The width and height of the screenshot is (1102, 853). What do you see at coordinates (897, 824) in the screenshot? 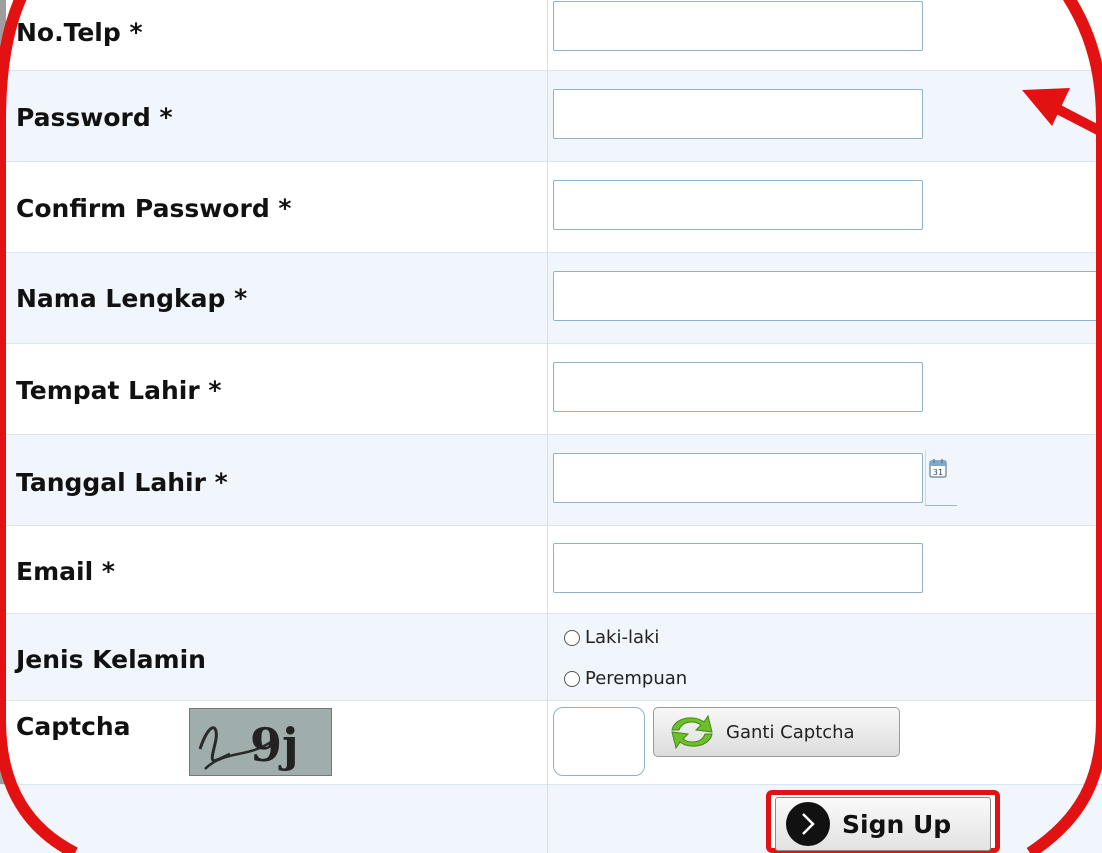
I see `signup-label: Sign Up` at bounding box center [897, 824].